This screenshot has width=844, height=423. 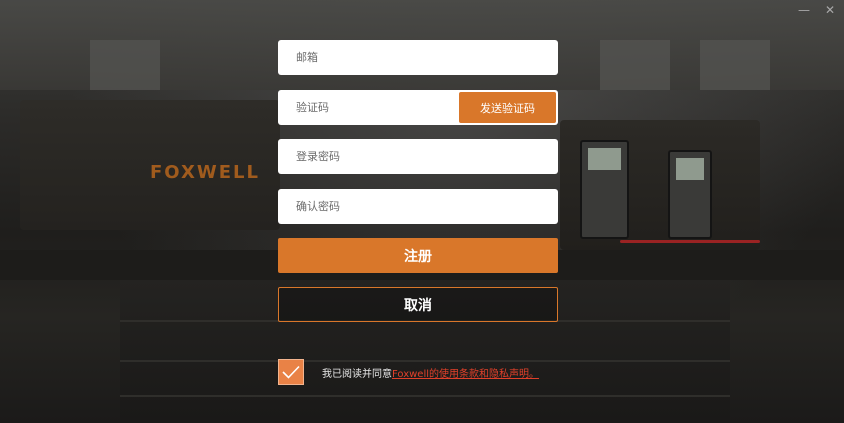 I want to click on register-label: 注册, so click(x=418, y=256).